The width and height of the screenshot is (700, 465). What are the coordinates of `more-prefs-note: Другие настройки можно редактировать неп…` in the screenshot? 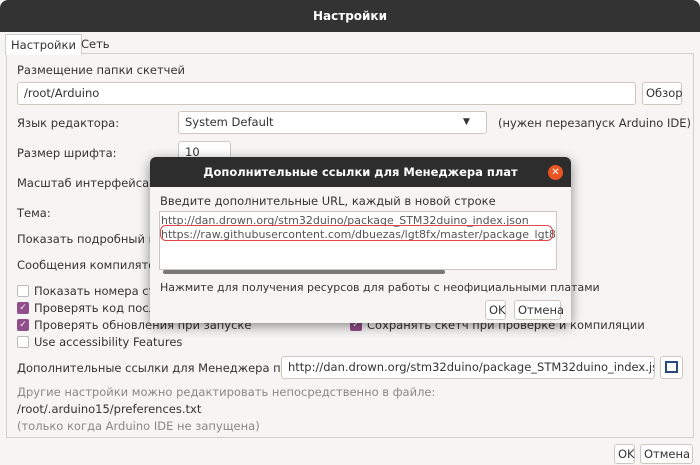 It's located at (226, 392).